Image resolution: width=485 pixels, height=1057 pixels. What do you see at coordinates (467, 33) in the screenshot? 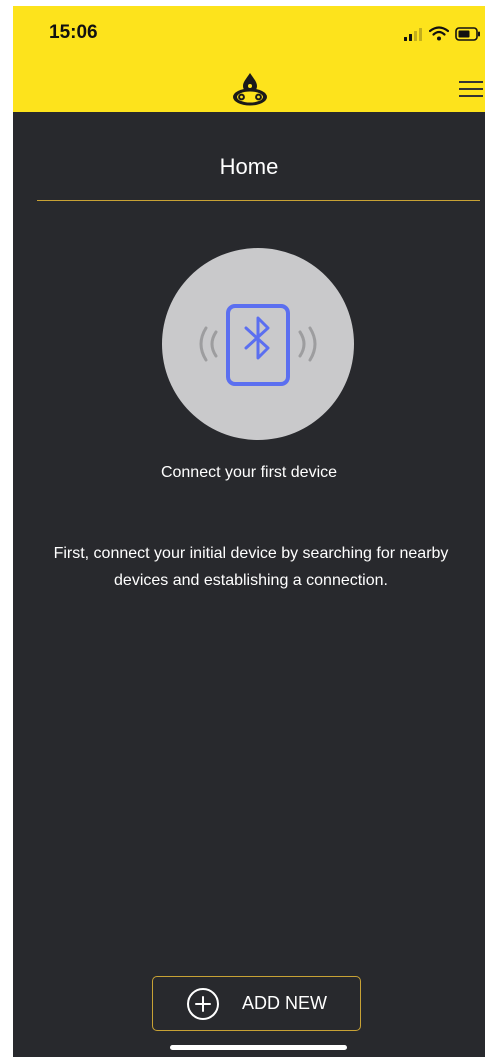
I see `battery-icon` at bounding box center [467, 33].